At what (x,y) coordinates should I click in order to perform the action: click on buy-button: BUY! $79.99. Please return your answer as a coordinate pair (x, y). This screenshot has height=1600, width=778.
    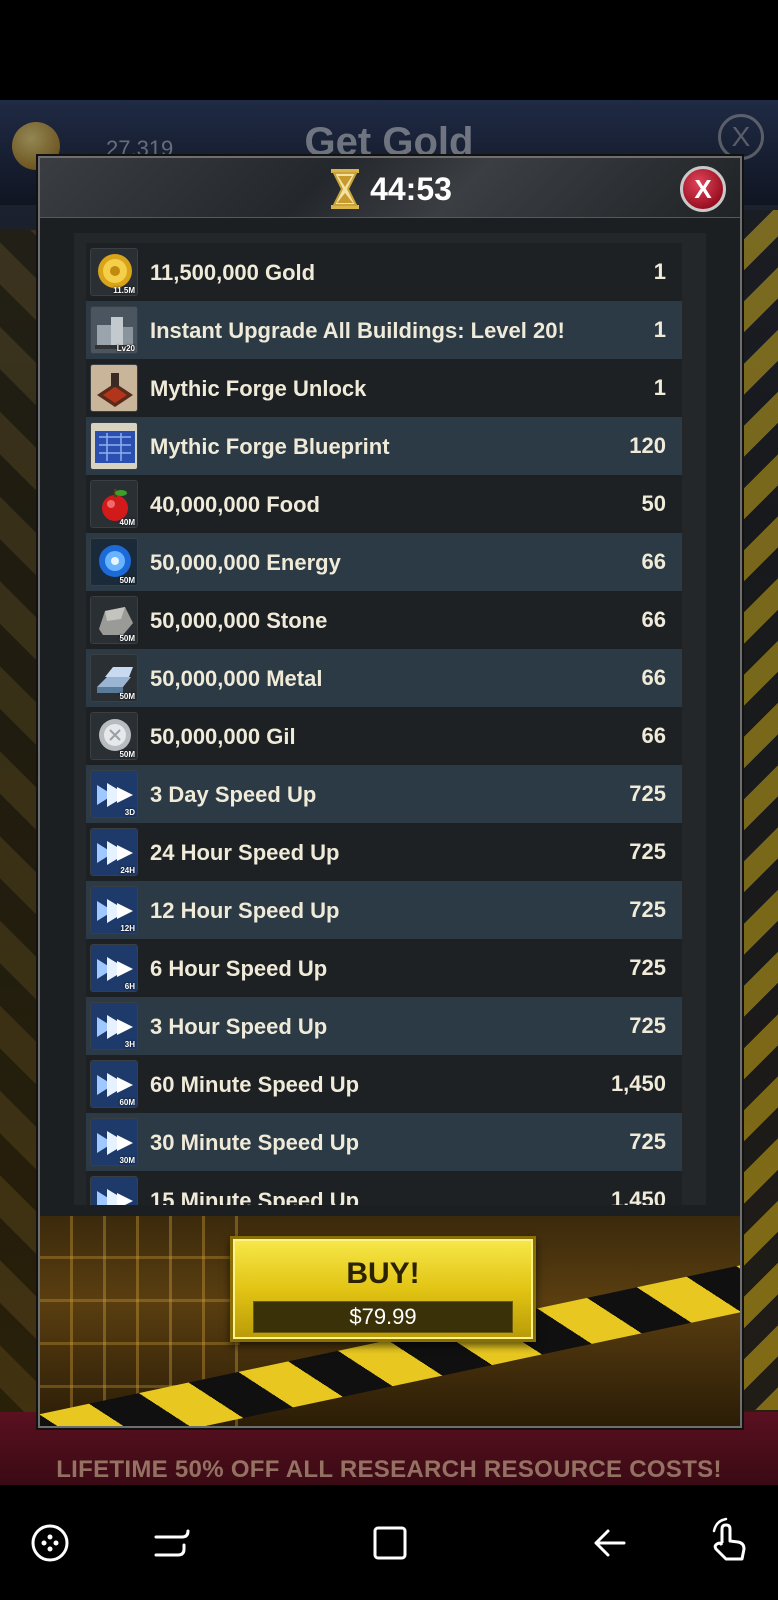
    Looking at the image, I should click on (383, 1289).